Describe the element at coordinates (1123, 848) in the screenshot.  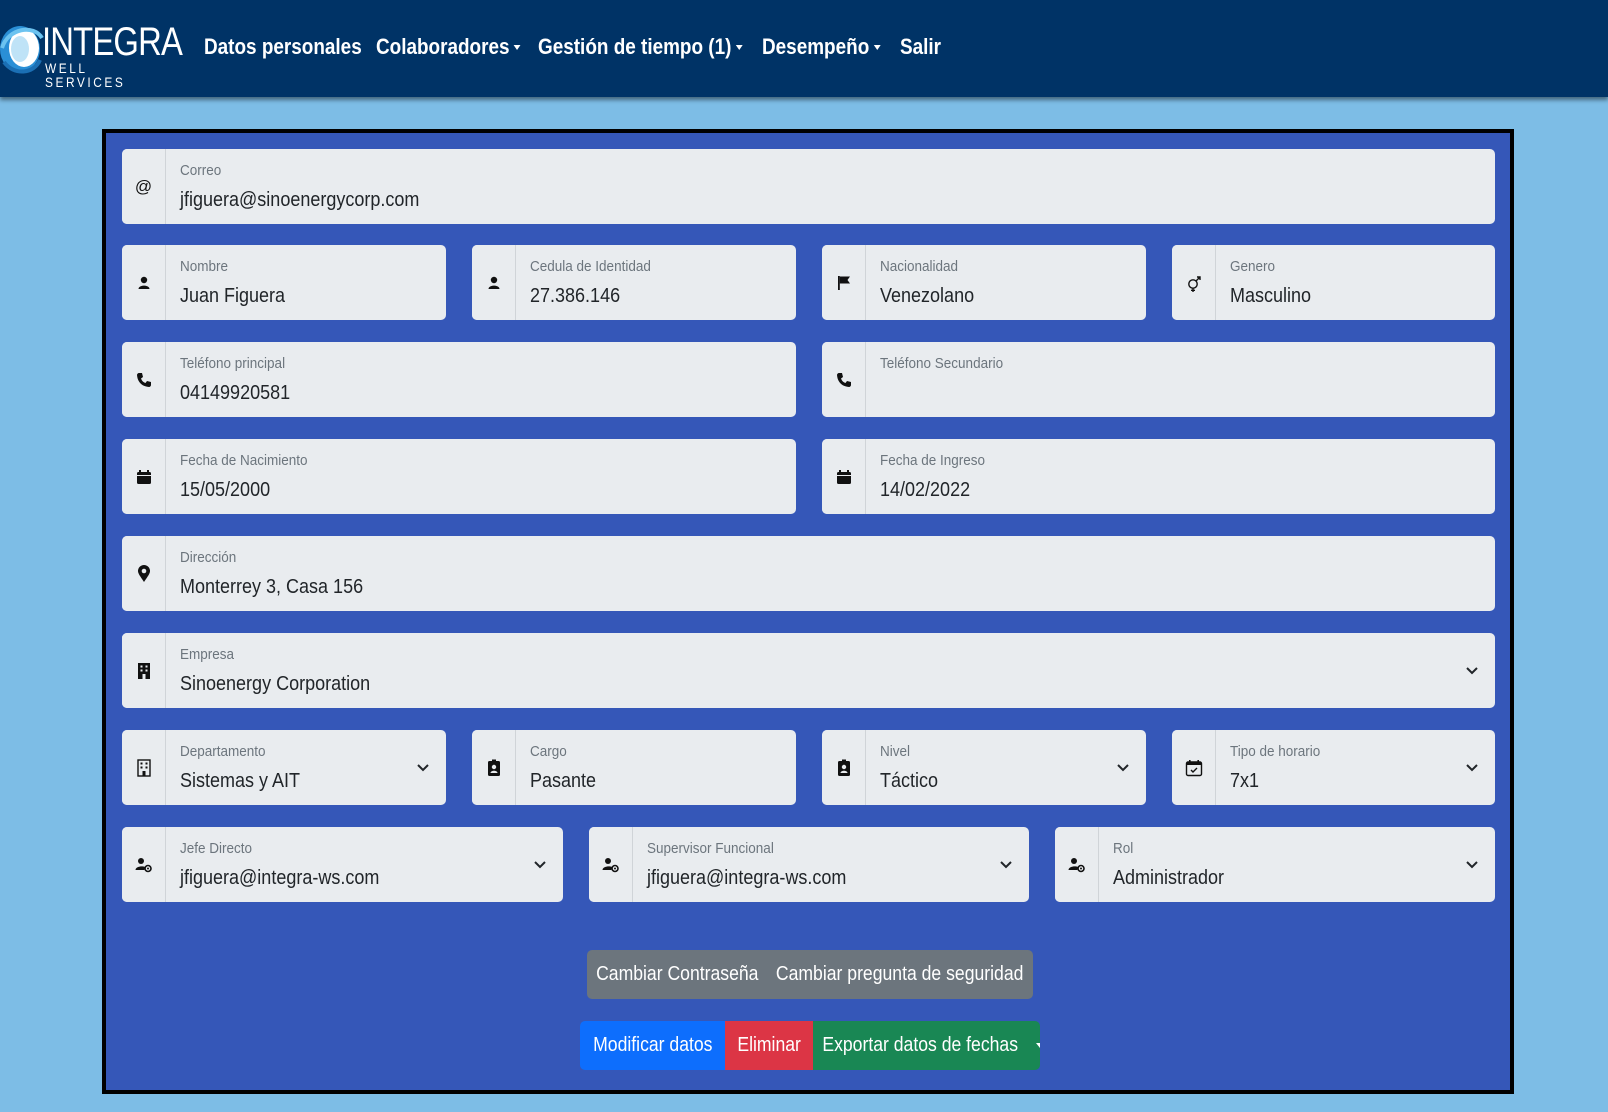
I see `field-label: Rol` at that location.